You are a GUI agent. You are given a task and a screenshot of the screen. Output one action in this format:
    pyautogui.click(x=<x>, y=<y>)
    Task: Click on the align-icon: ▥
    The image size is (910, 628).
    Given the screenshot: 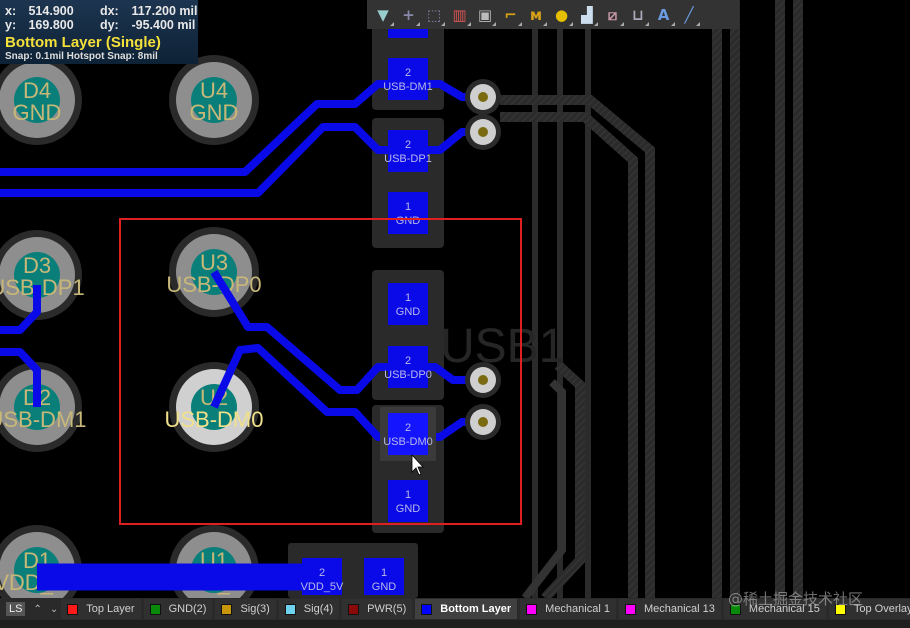 What is the action you would take?
    pyautogui.click(x=460, y=15)
    